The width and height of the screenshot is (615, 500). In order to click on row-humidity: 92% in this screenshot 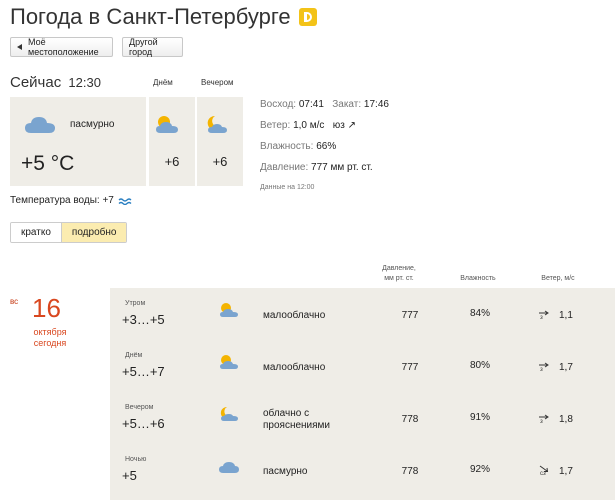, I will do `click(479, 469)`.